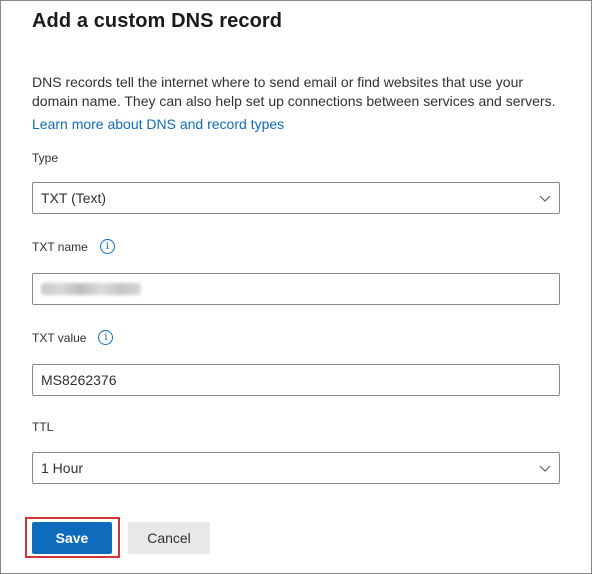  What do you see at coordinates (72, 538) in the screenshot?
I see `save-button: Save` at bounding box center [72, 538].